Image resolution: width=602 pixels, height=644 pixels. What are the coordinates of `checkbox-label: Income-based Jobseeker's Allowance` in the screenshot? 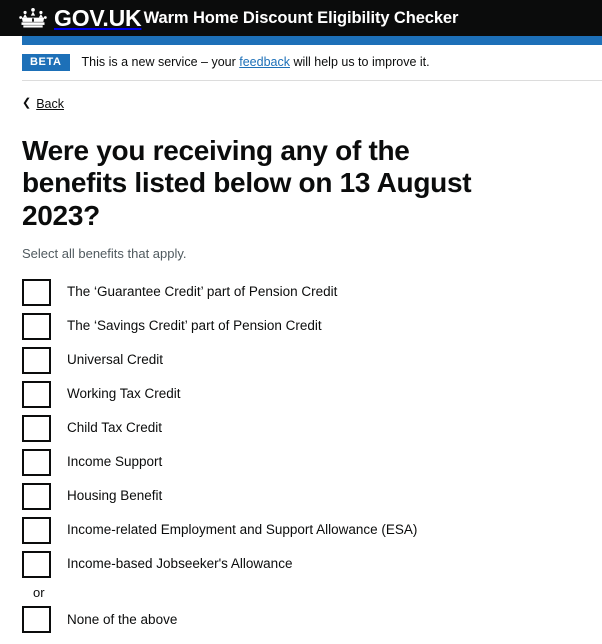 It's located at (180, 564).